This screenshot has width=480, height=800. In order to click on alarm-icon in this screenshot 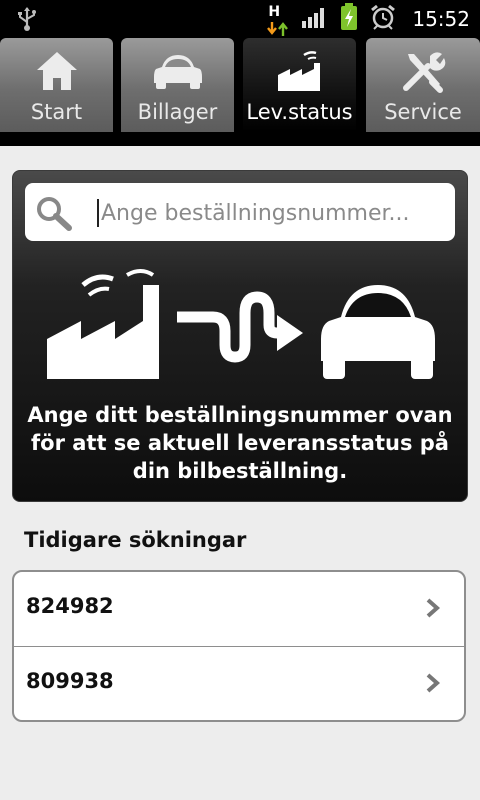, I will do `click(383, 19)`.